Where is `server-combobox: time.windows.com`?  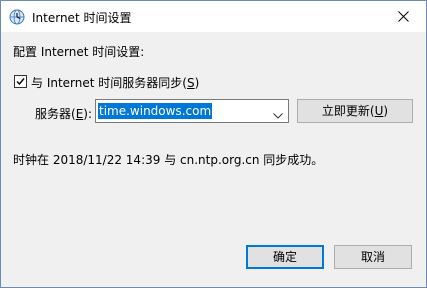 server-combobox: time.windows.com is located at coordinates (192, 111).